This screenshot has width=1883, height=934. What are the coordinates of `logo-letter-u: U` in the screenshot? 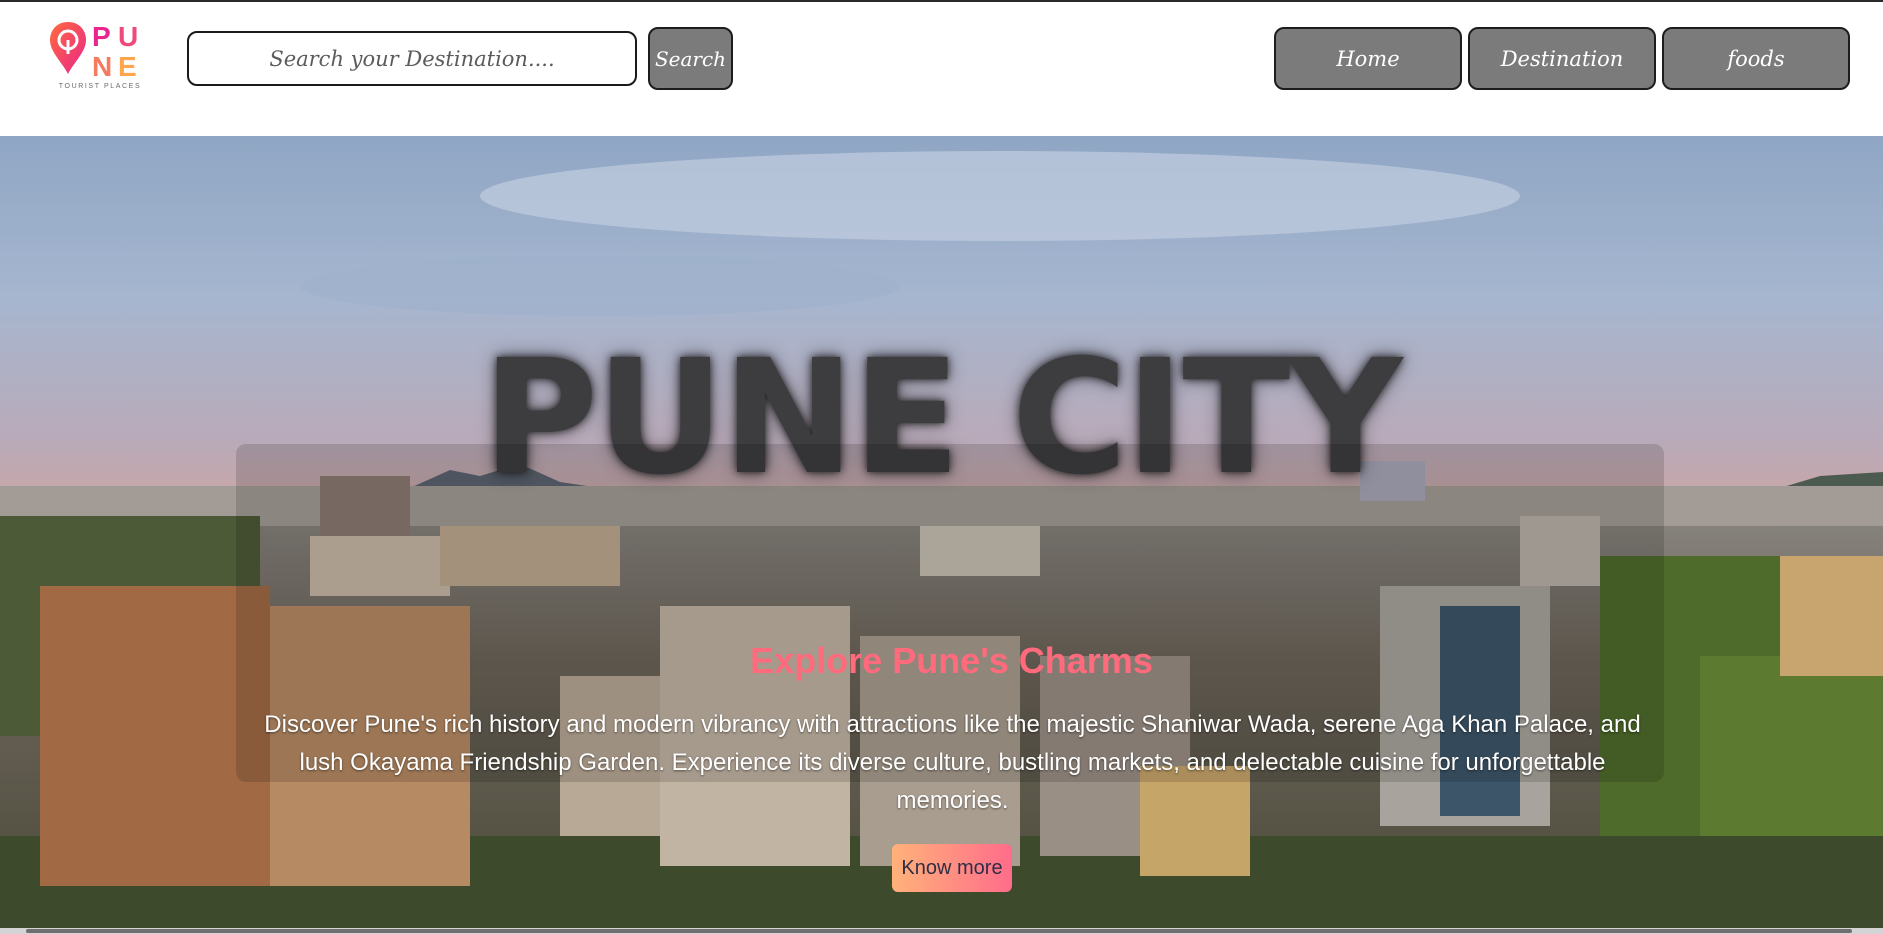 It's located at (128, 36).